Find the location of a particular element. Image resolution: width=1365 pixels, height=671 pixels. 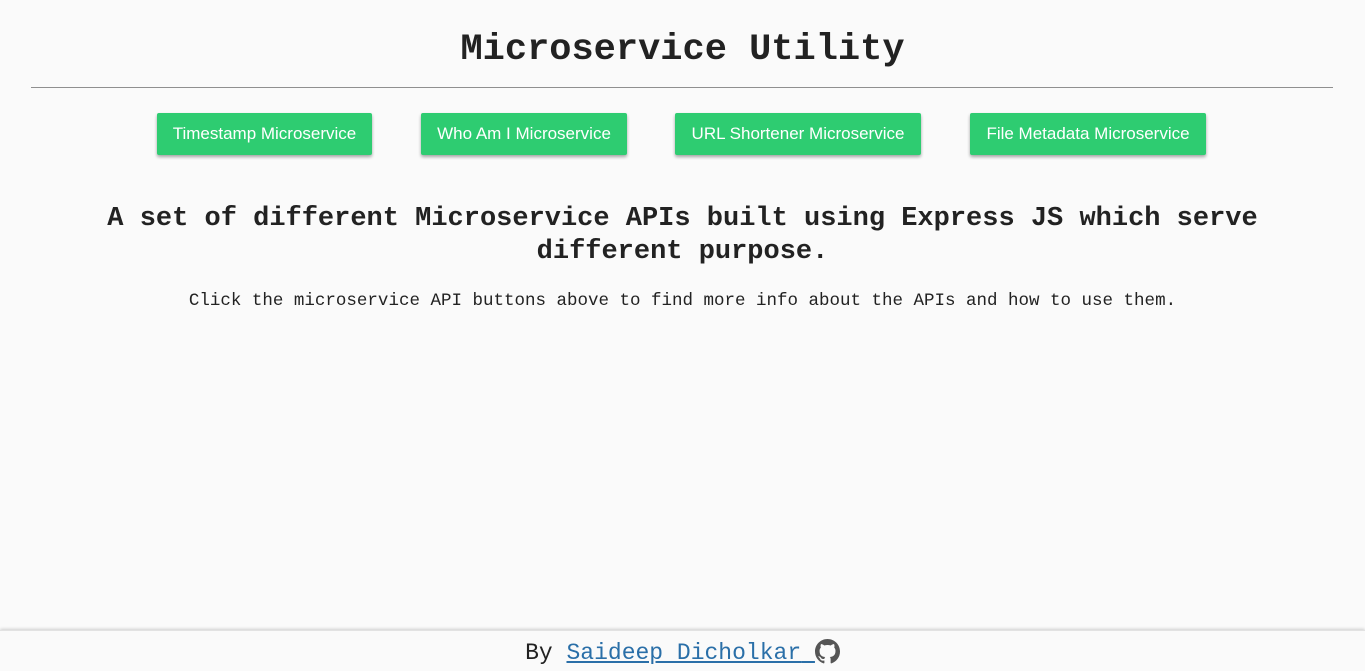

timestamp-microservice-button: Timestamp Microservice is located at coordinates (264, 134).